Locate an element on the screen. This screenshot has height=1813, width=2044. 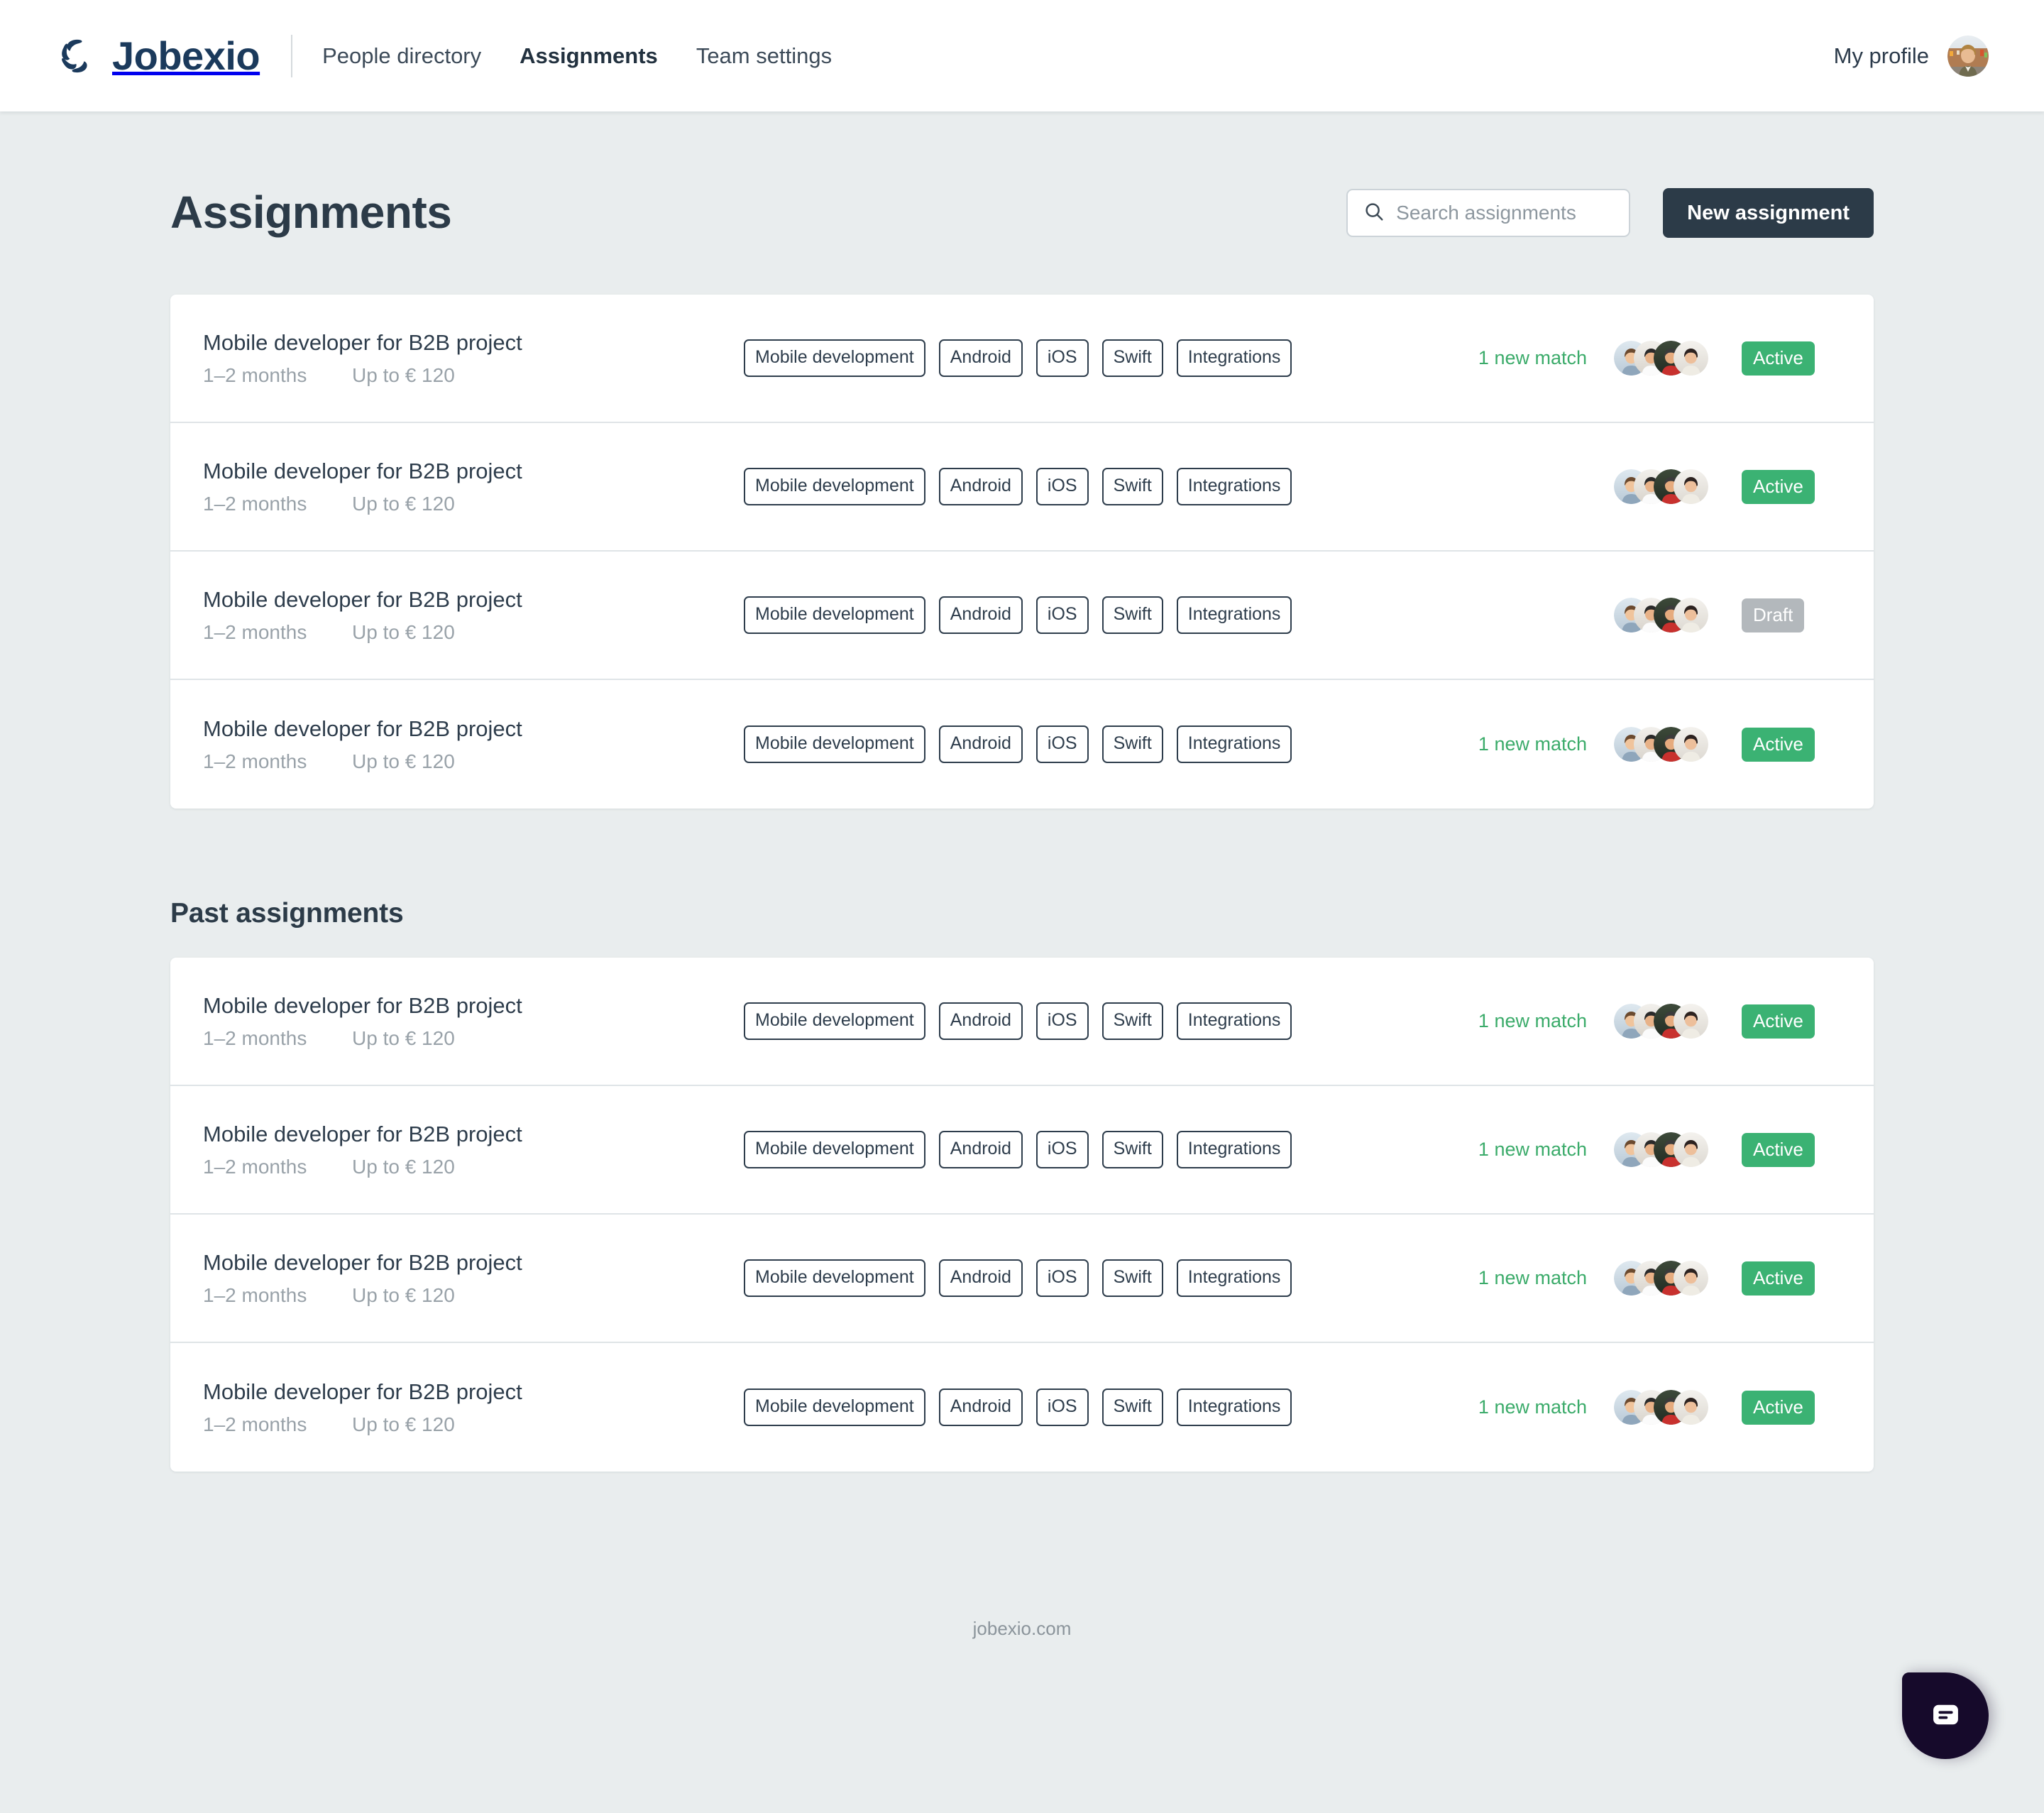
nav-item-people-directory: People directory is located at coordinates (401, 56).